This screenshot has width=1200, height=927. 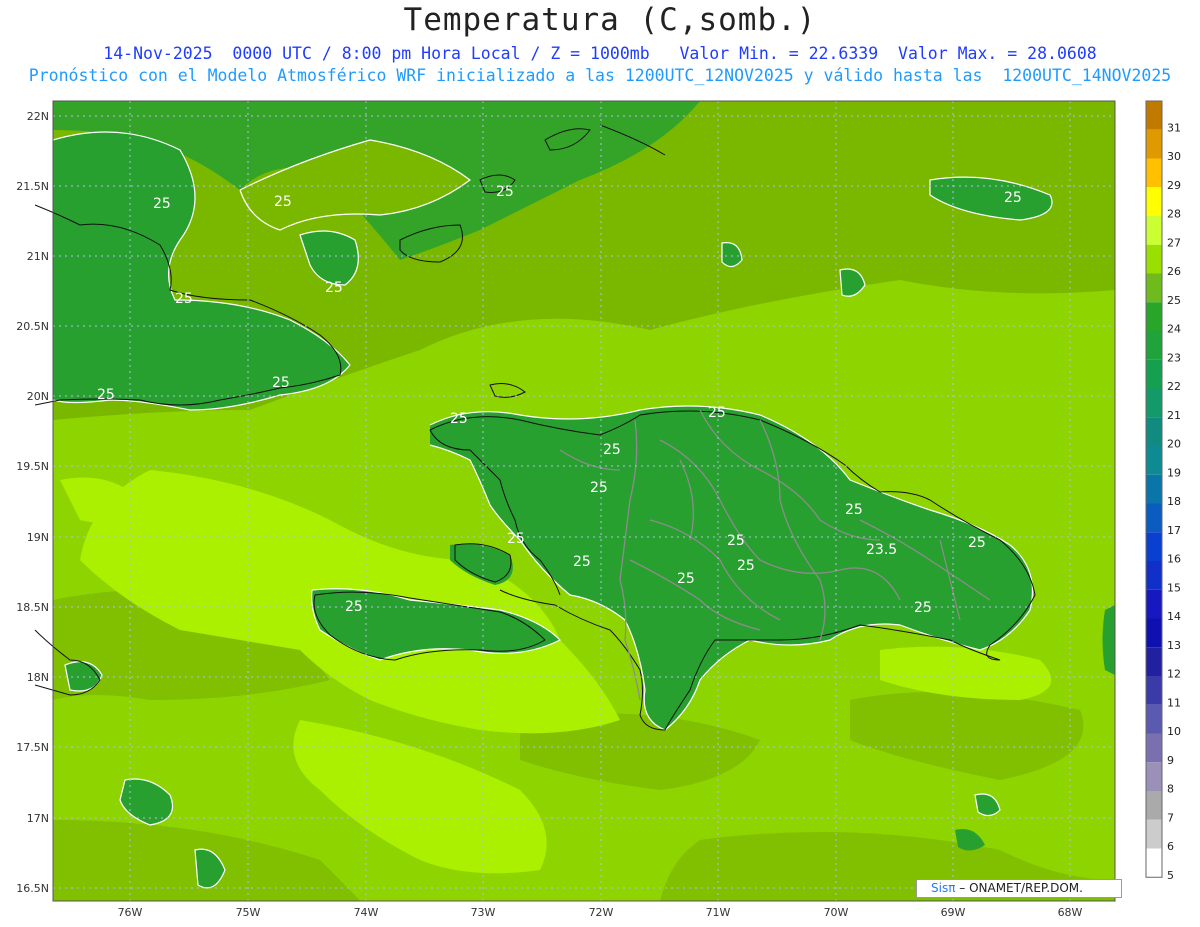 I want to click on lon-label: 72W, so click(x=601, y=912).